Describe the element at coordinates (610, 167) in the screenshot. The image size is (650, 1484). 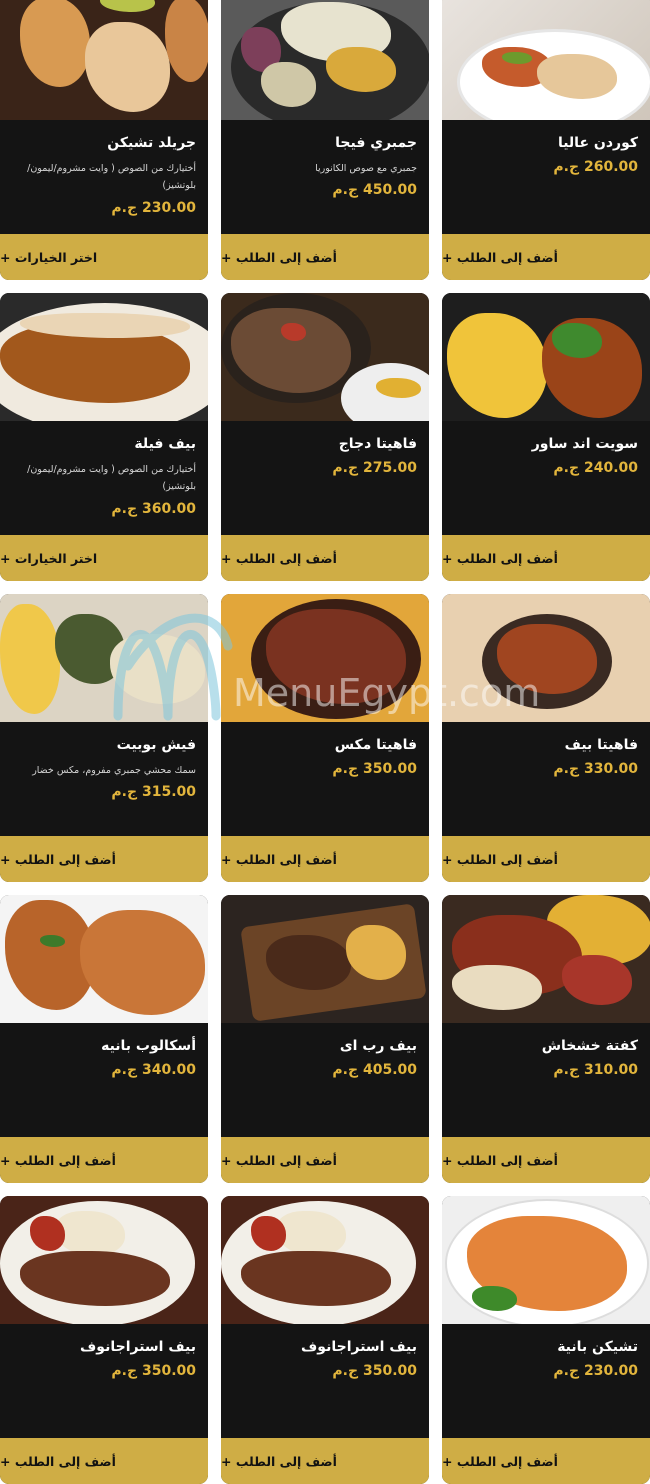
I see `price-value: 260.00` at that location.